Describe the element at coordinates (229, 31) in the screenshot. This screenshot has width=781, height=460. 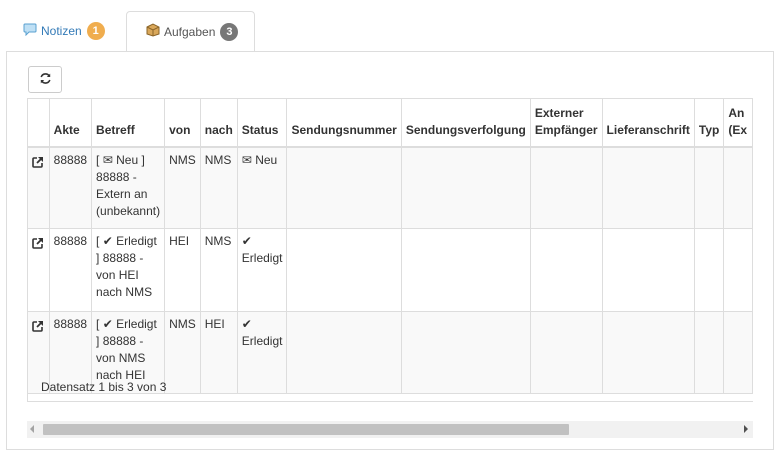
I see `aufgaben-count-badge: 3` at that location.